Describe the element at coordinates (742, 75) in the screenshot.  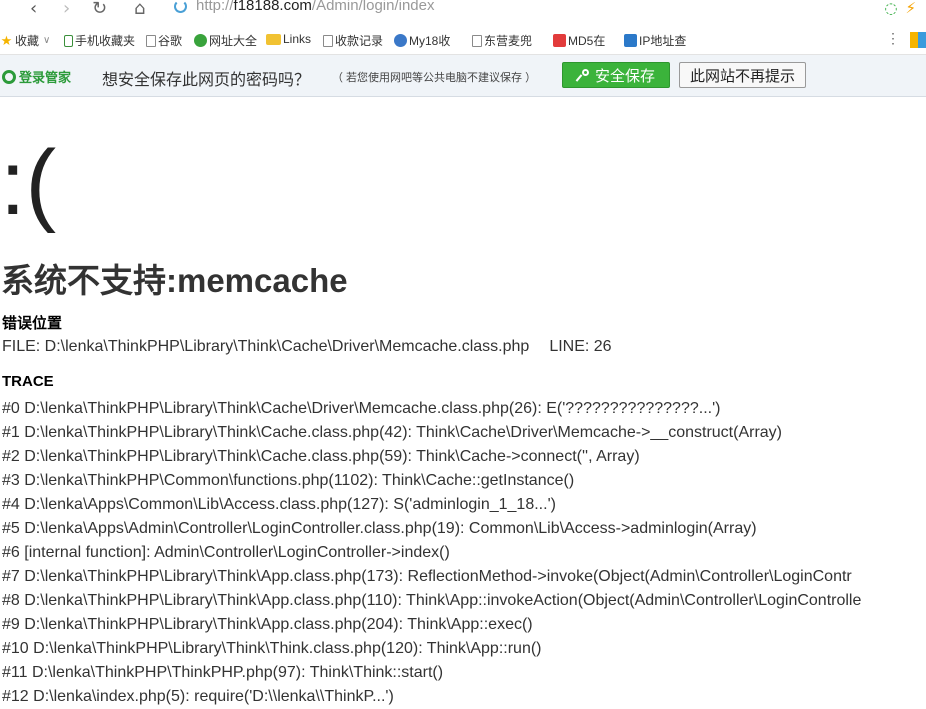
I see `never-remind-button: 此网站不再提示` at that location.